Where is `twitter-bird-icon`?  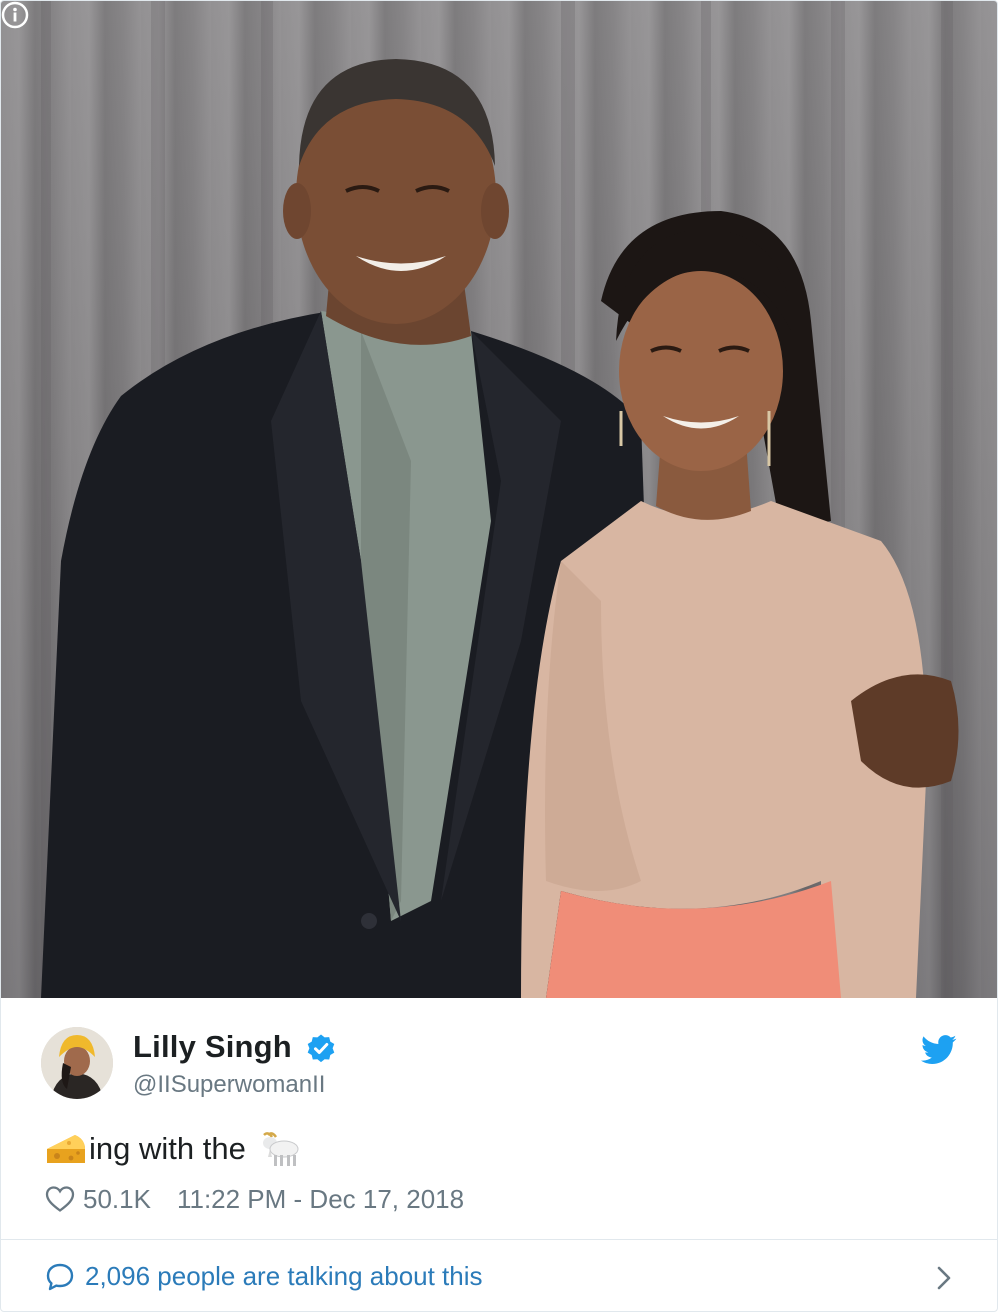
twitter-bird-icon is located at coordinates (939, 1050).